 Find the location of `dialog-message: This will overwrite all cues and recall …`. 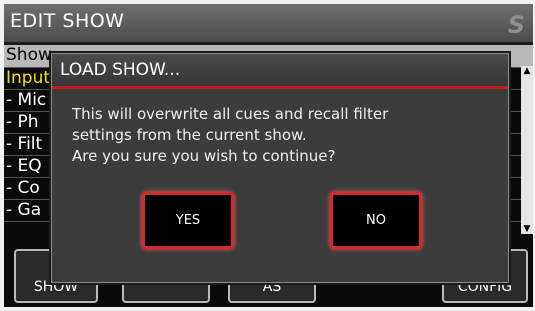

dialog-message: This will overwrite all cues and recall … is located at coordinates (230, 135).